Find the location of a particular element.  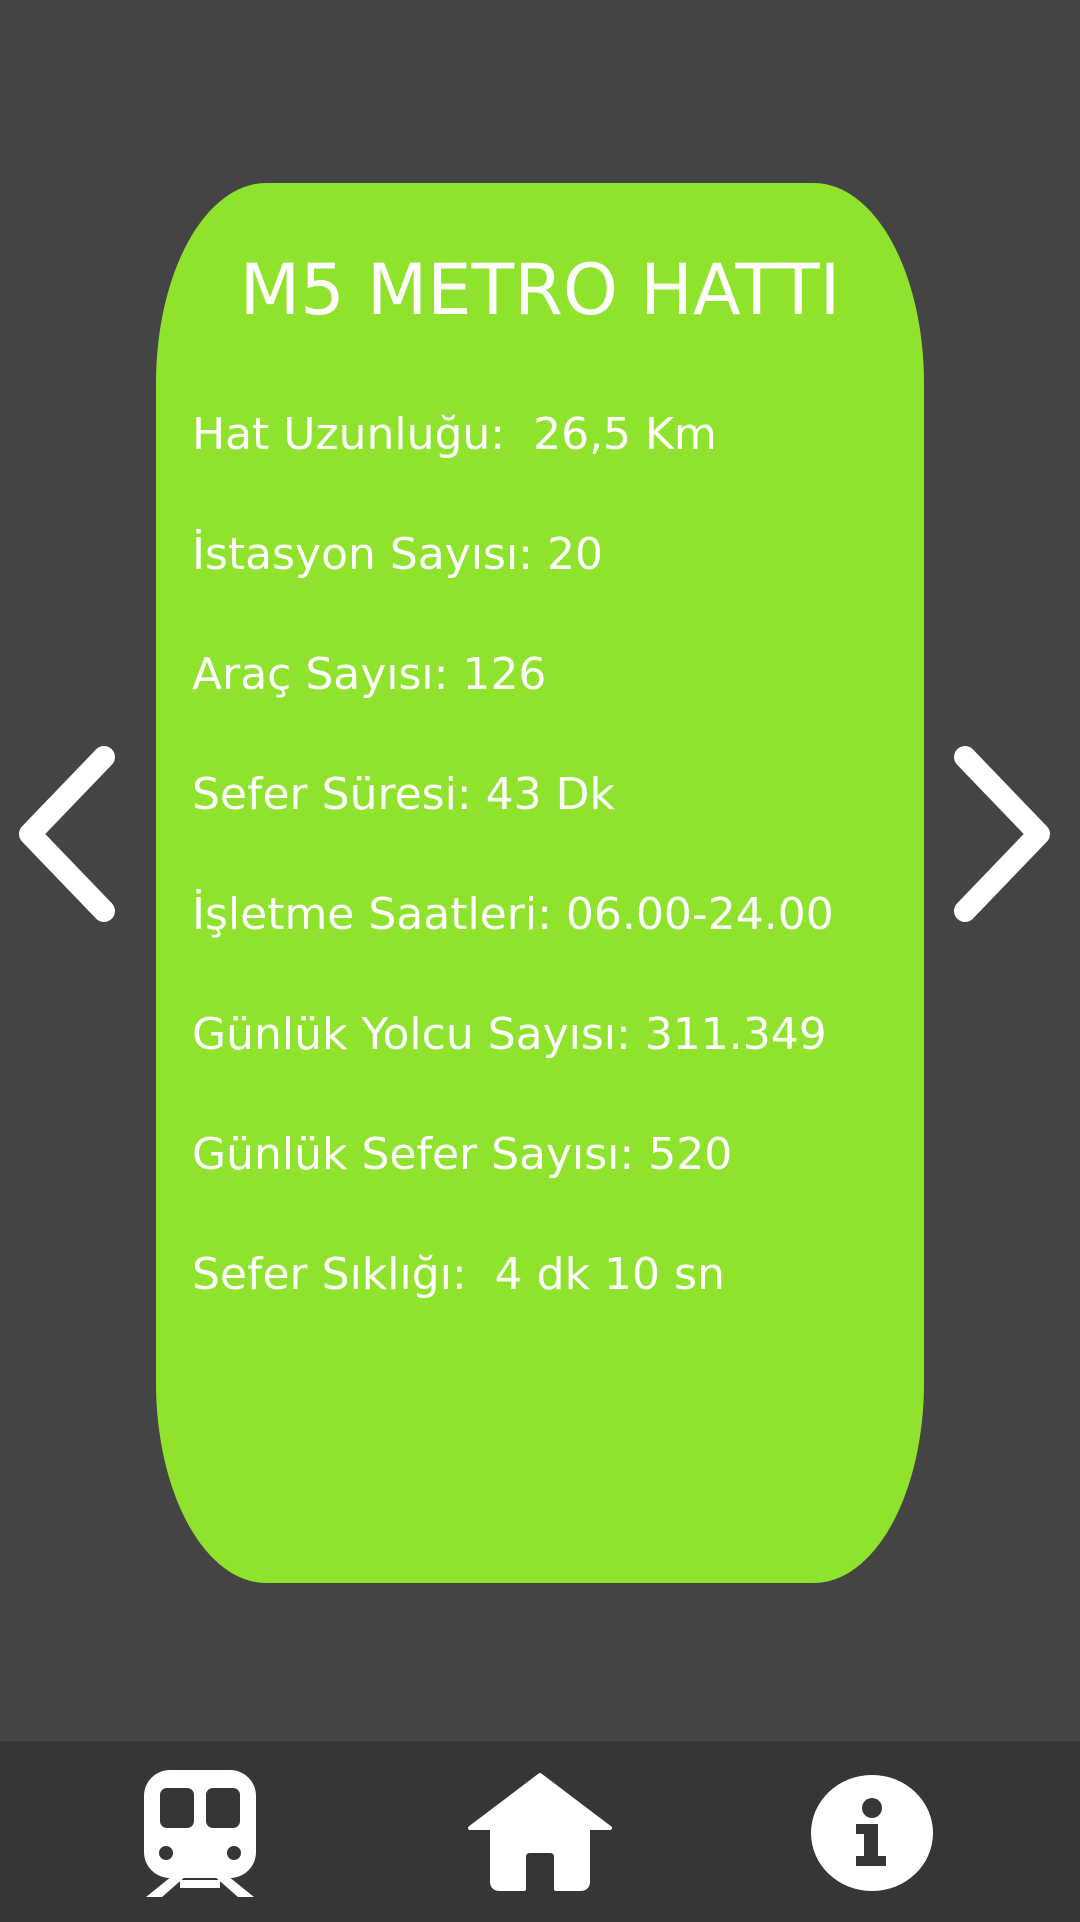

home-icon is located at coordinates (540, 1832).